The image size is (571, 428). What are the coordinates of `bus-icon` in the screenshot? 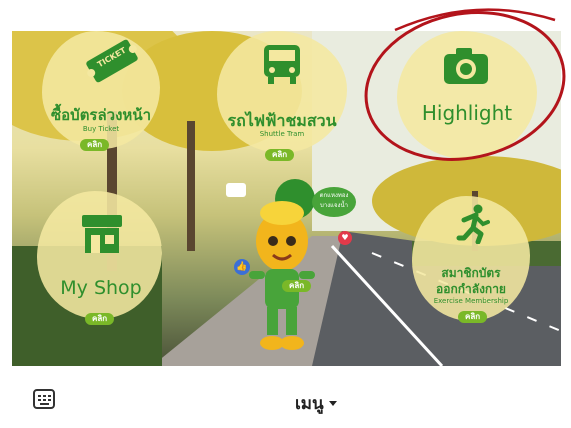 It's located at (282, 64).